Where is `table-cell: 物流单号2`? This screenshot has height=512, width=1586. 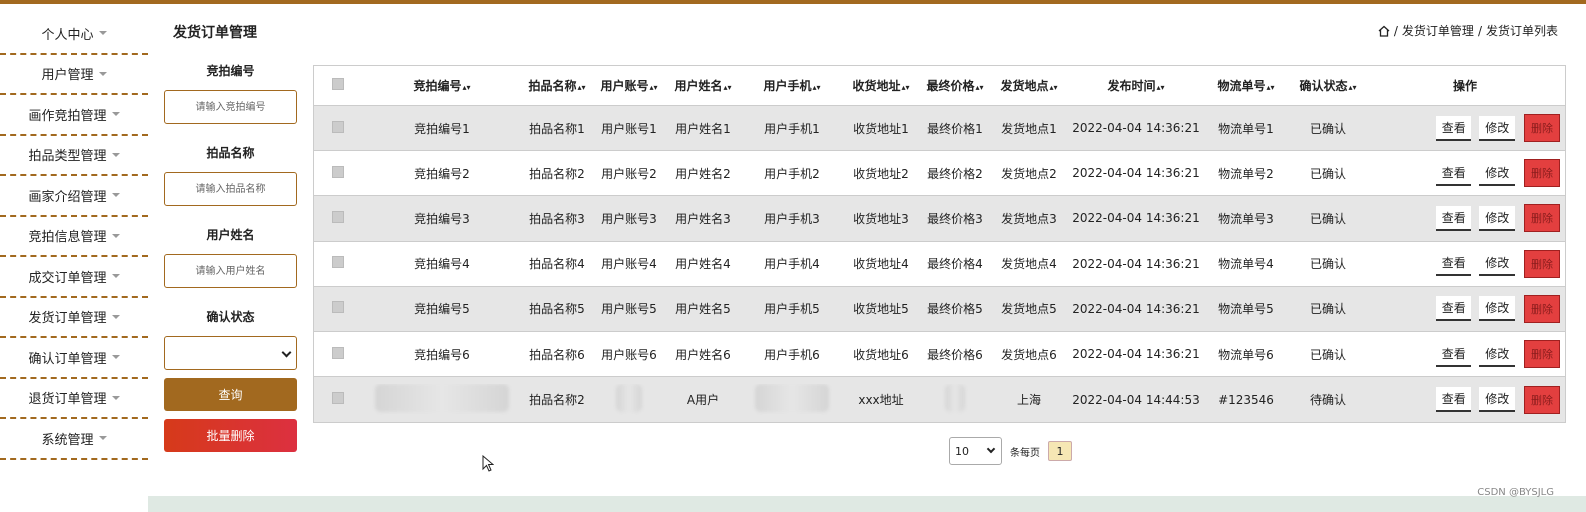 table-cell: 物流单号2 is located at coordinates (1246, 173).